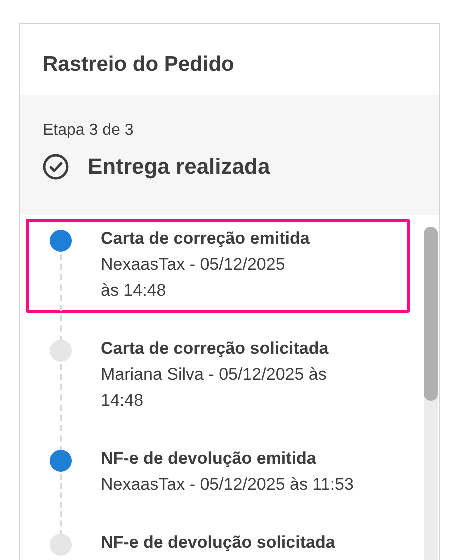  Describe the element at coordinates (431, 314) in the screenshot. I see `scrollbar-thumb` at that location.